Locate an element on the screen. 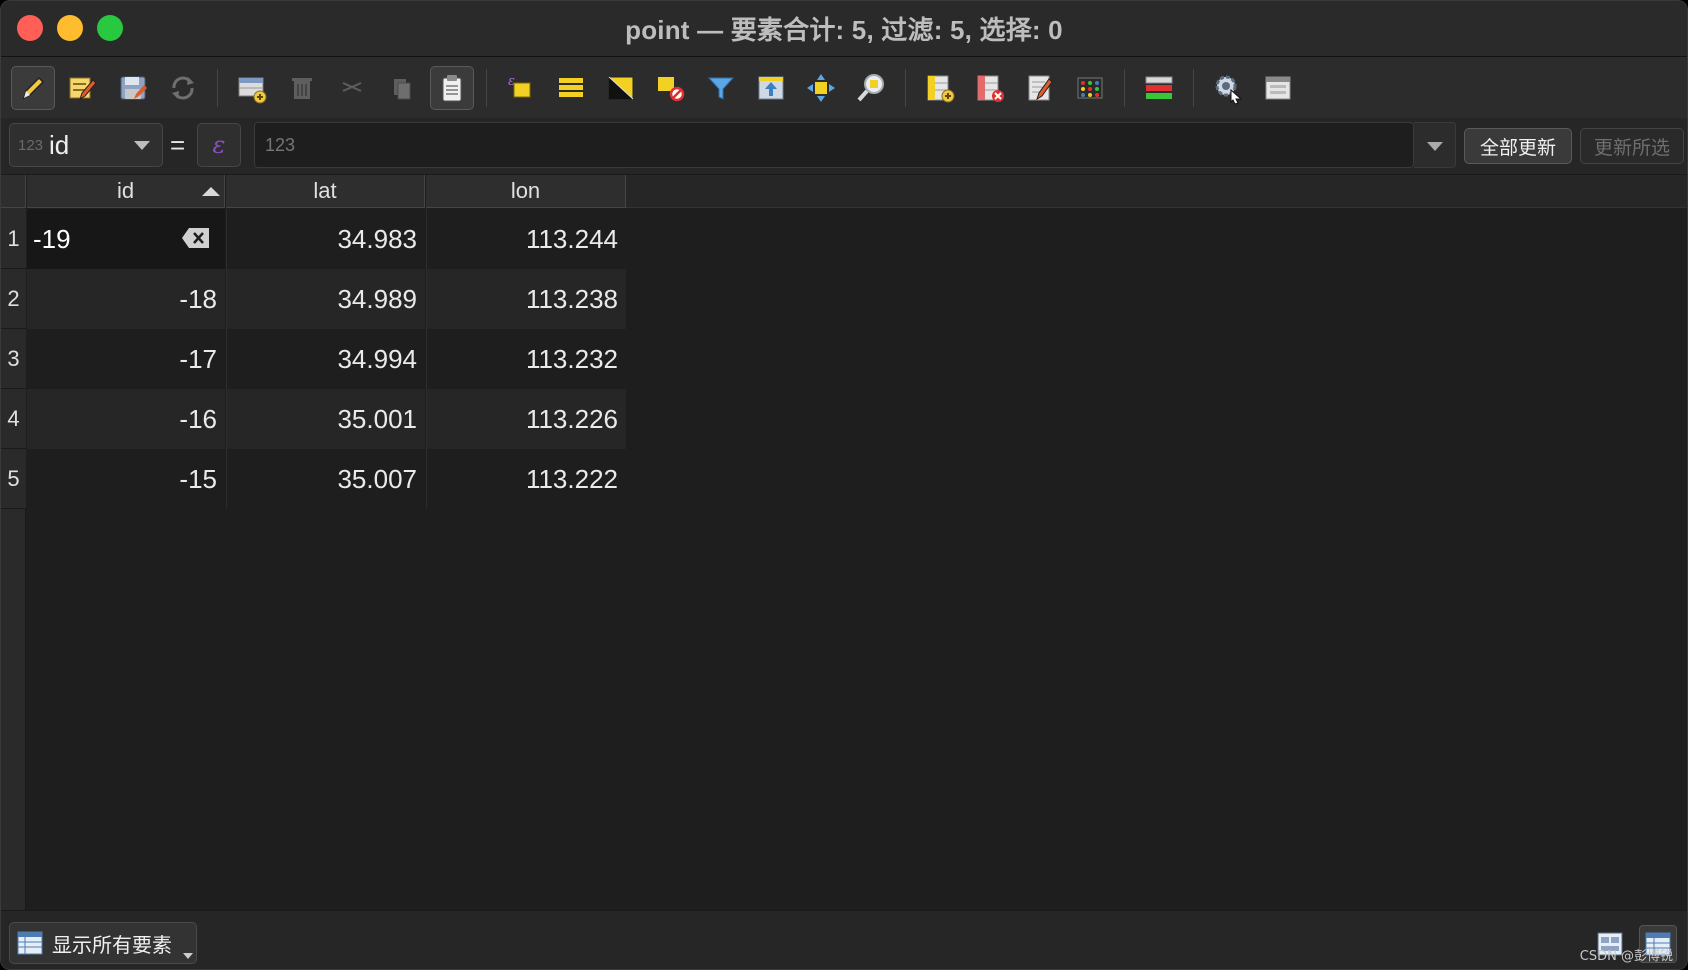  pan-to-selected-button is located at coordinates (821, 88).